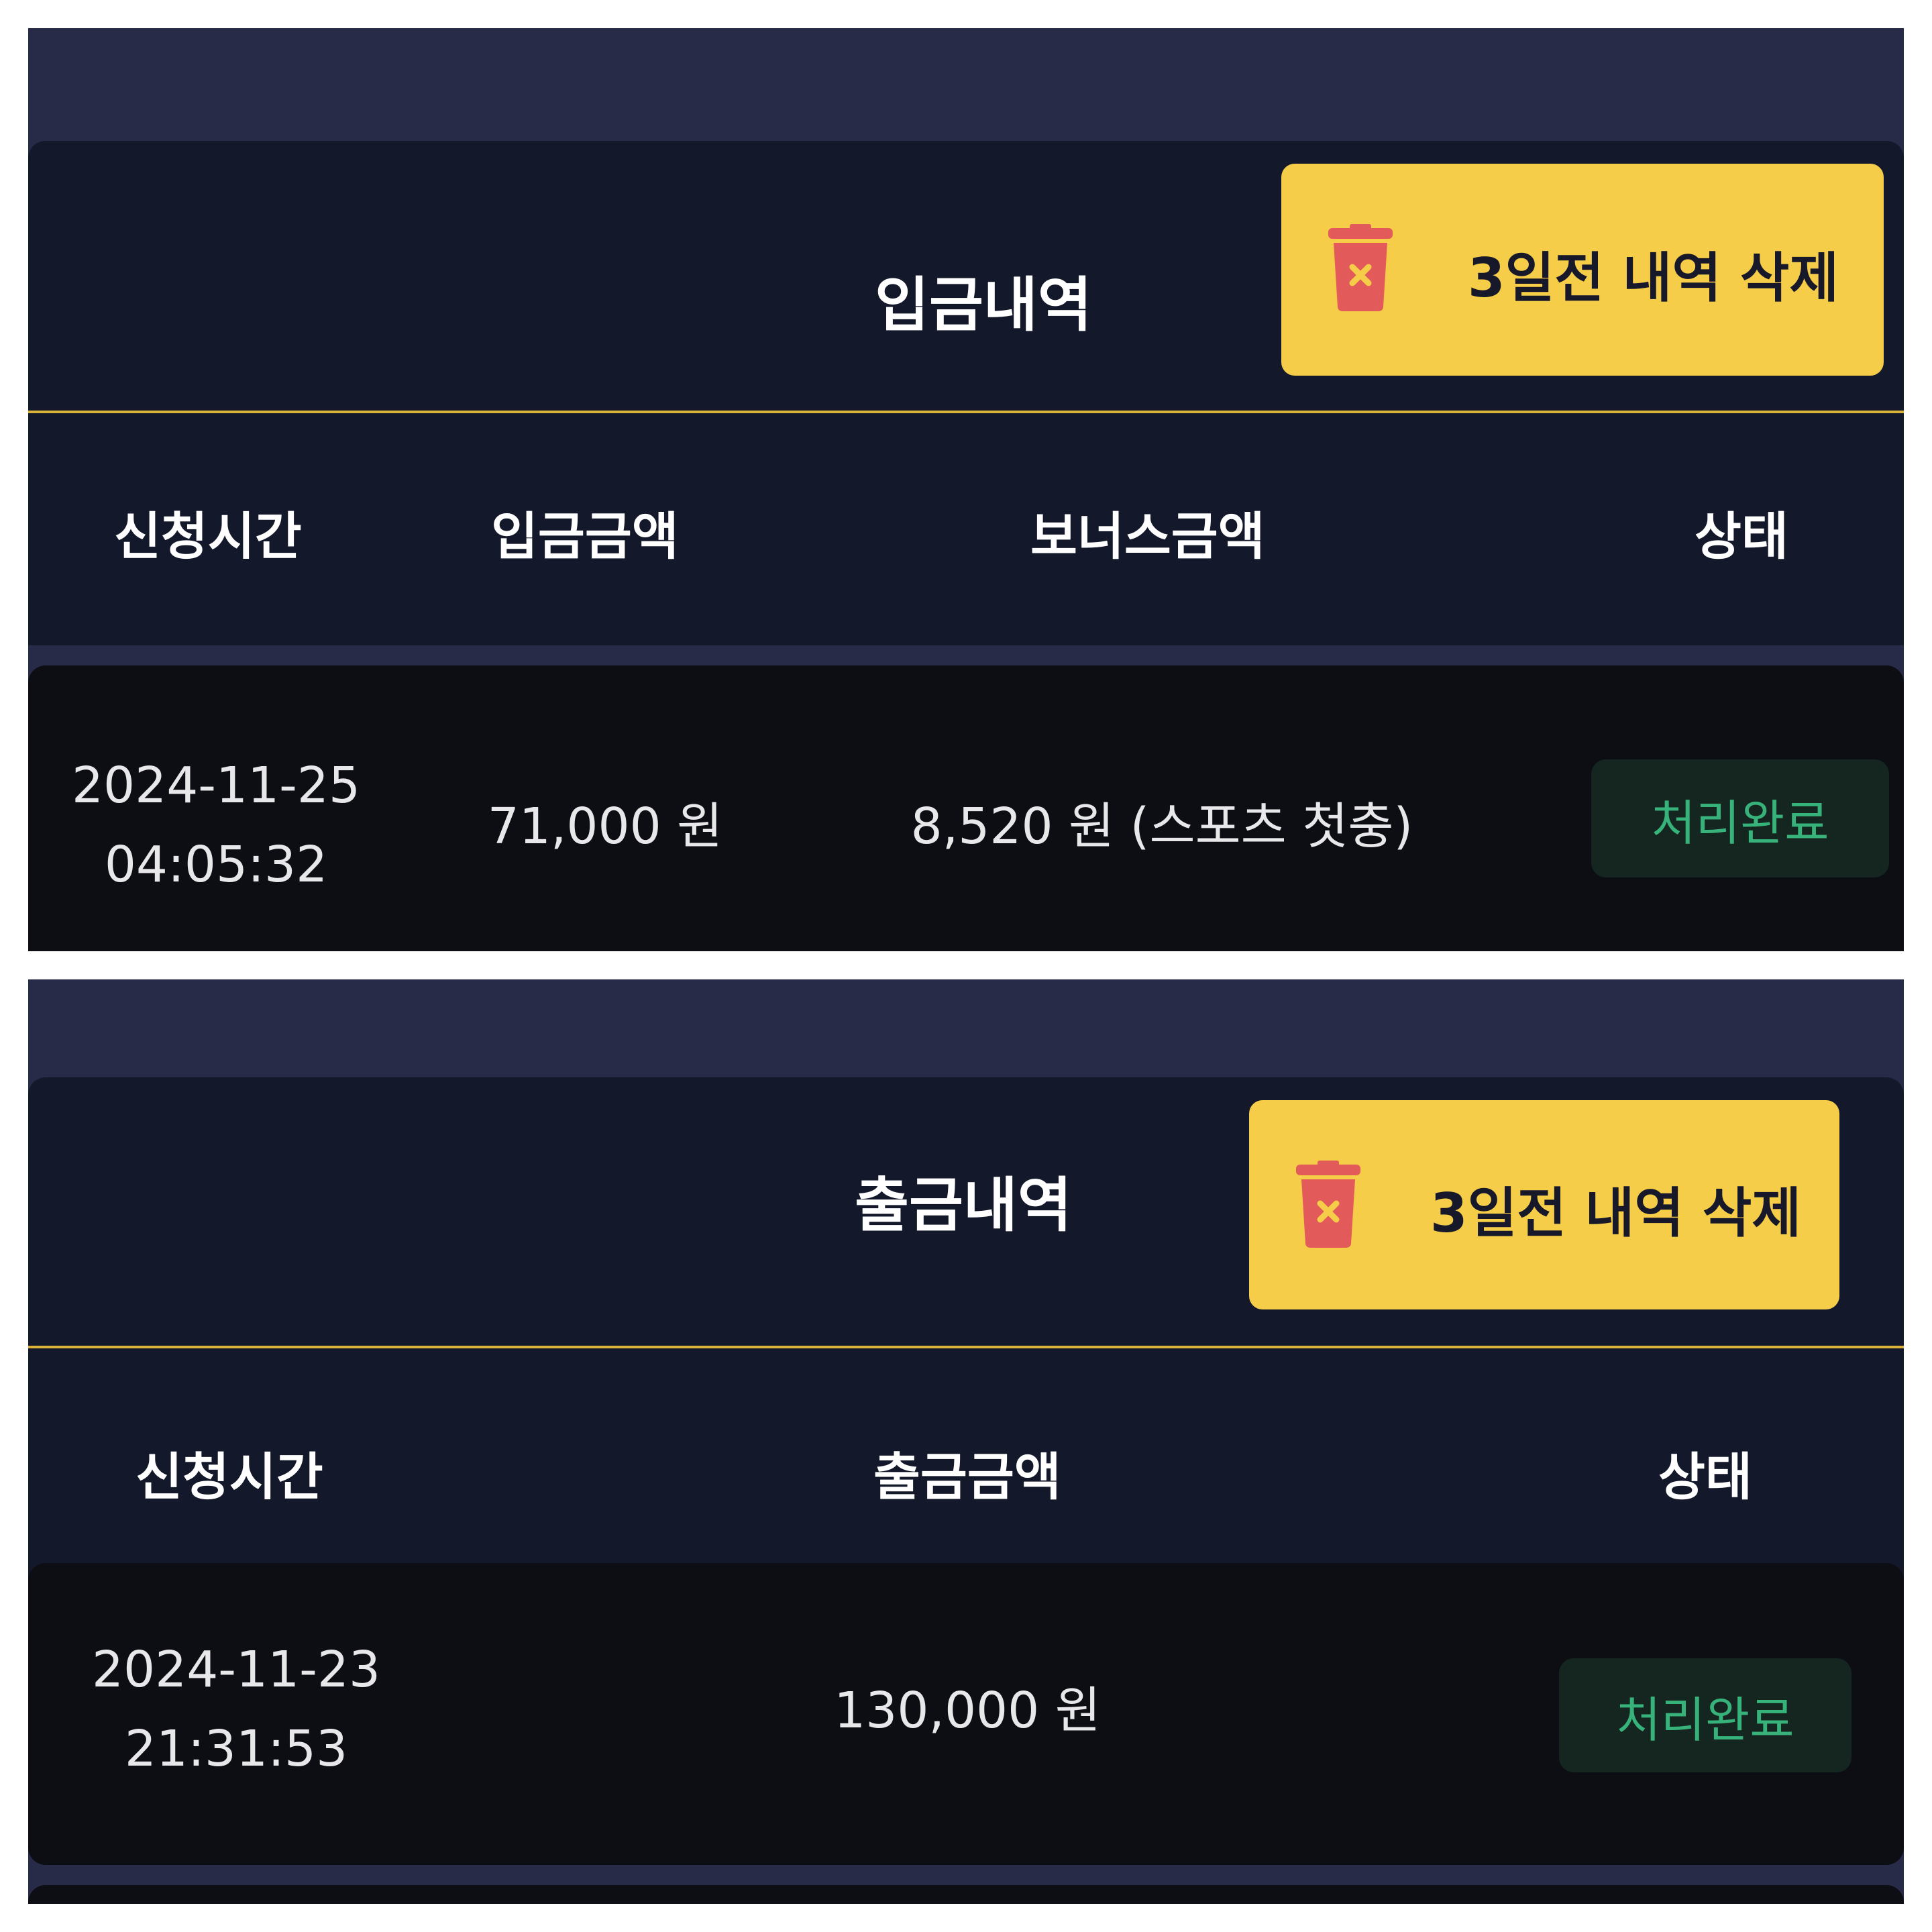  I want to click on delete-old-withdrawals-button: 3일전 내역 삭제, so click(1544, 1204).